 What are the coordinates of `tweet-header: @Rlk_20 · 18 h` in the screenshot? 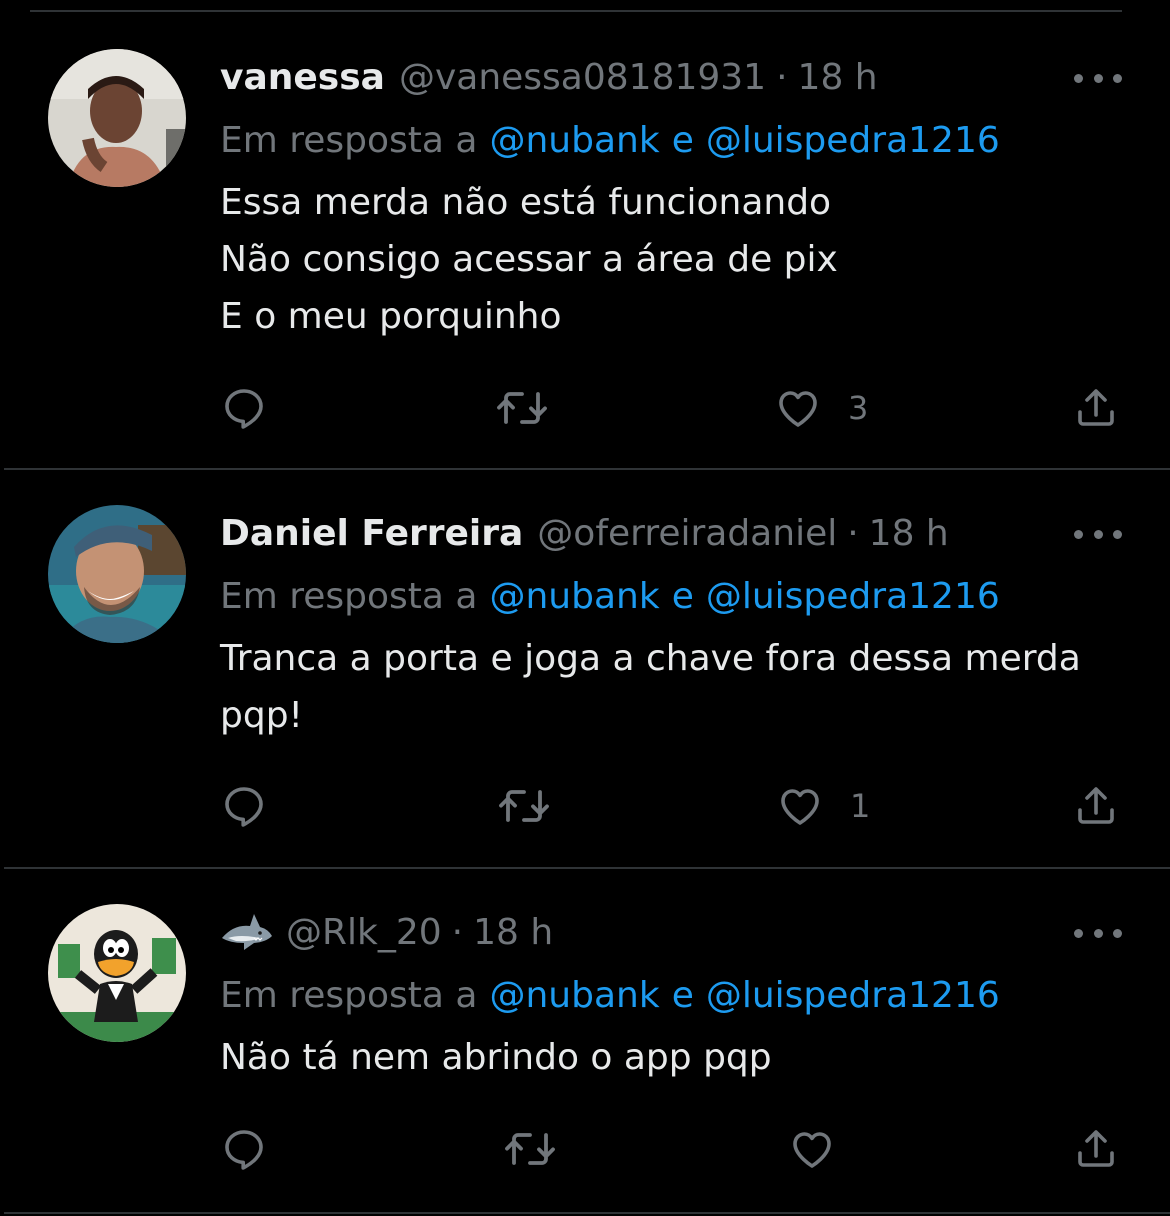 It's located at (386, 932).